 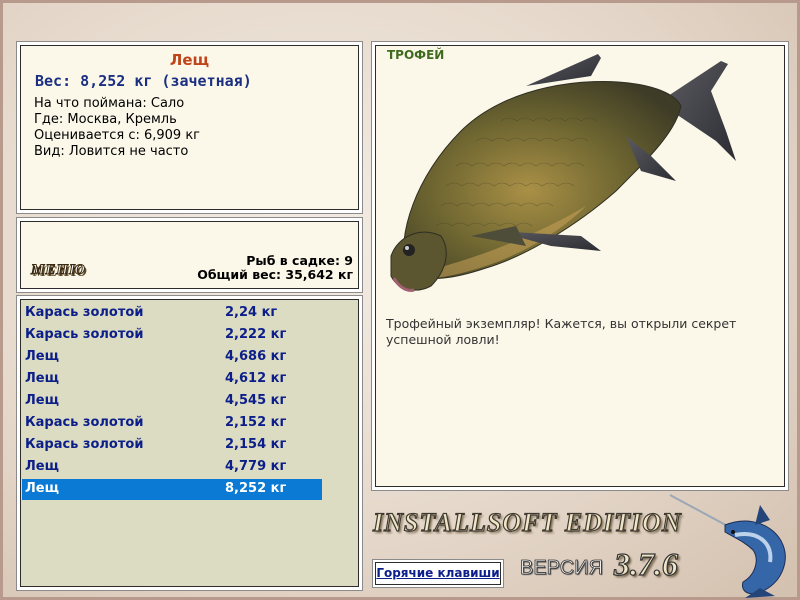 What do you see at coordinates (562, 568) in the screenshot?
I see `version-label: ВЕРСИЯ` at bounding box center [562, 568].